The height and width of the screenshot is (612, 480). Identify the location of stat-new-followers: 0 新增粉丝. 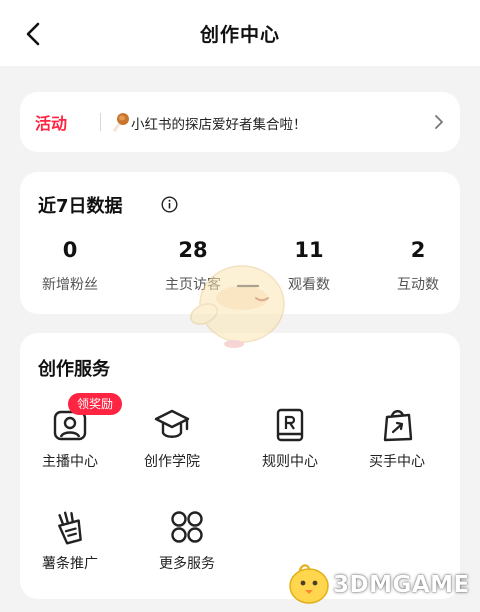
(70, 266).